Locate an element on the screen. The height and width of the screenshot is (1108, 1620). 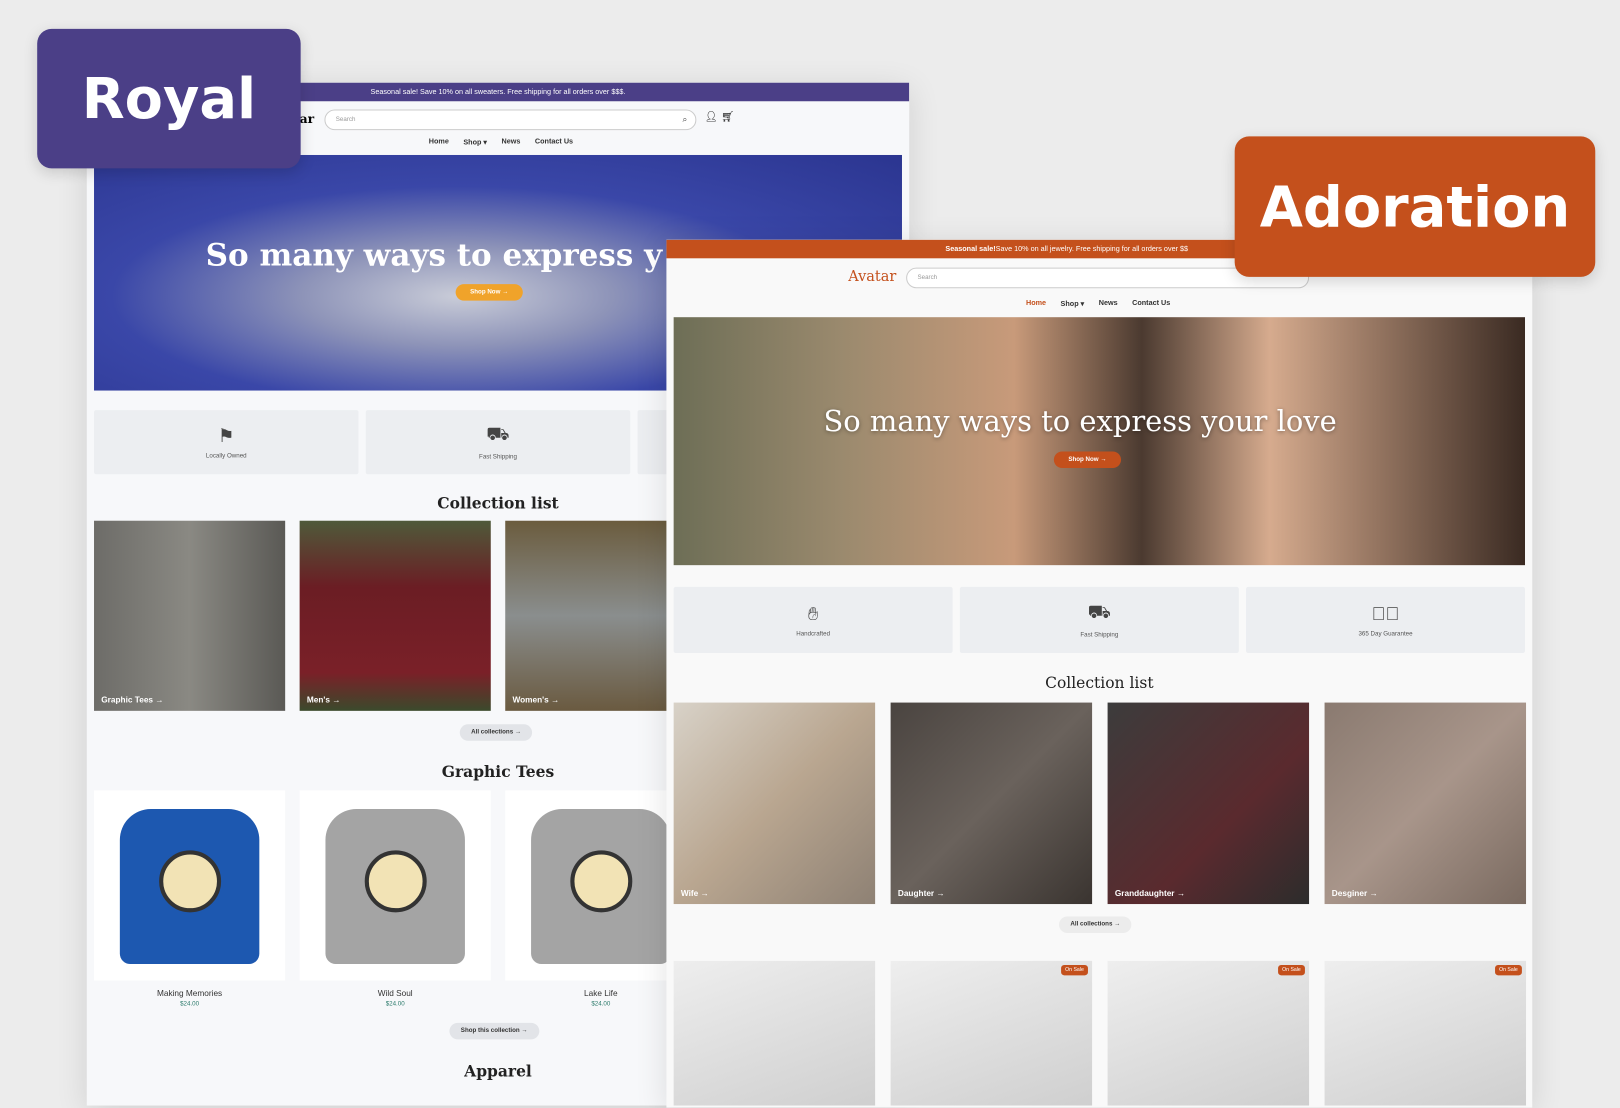
feature-handcrafted: ✋︎ Handcrafted is located at coordinates (813, 619).